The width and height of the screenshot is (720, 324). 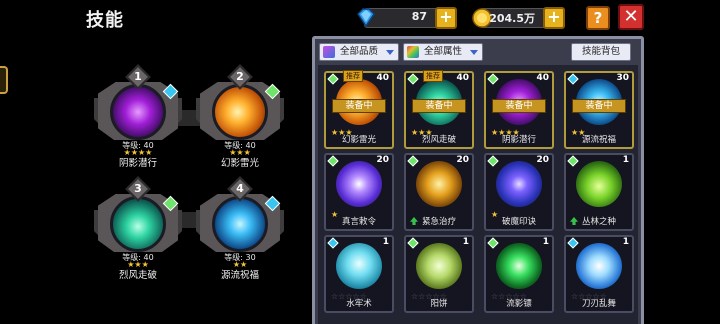 What do you see at coordinates (622, 78) in the screenshot?
I see `skill-level: 30` at bounding box center [622, 78].